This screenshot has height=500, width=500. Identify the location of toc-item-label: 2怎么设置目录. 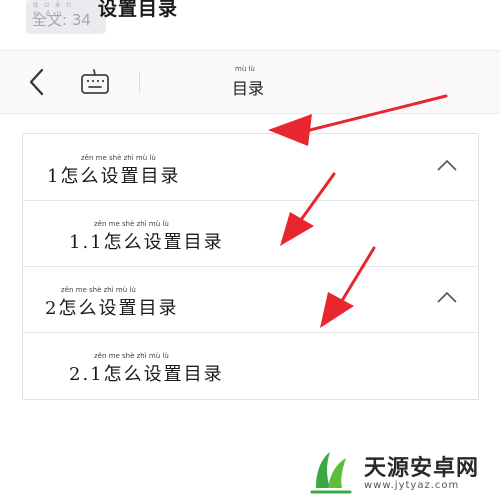
(112, 308).